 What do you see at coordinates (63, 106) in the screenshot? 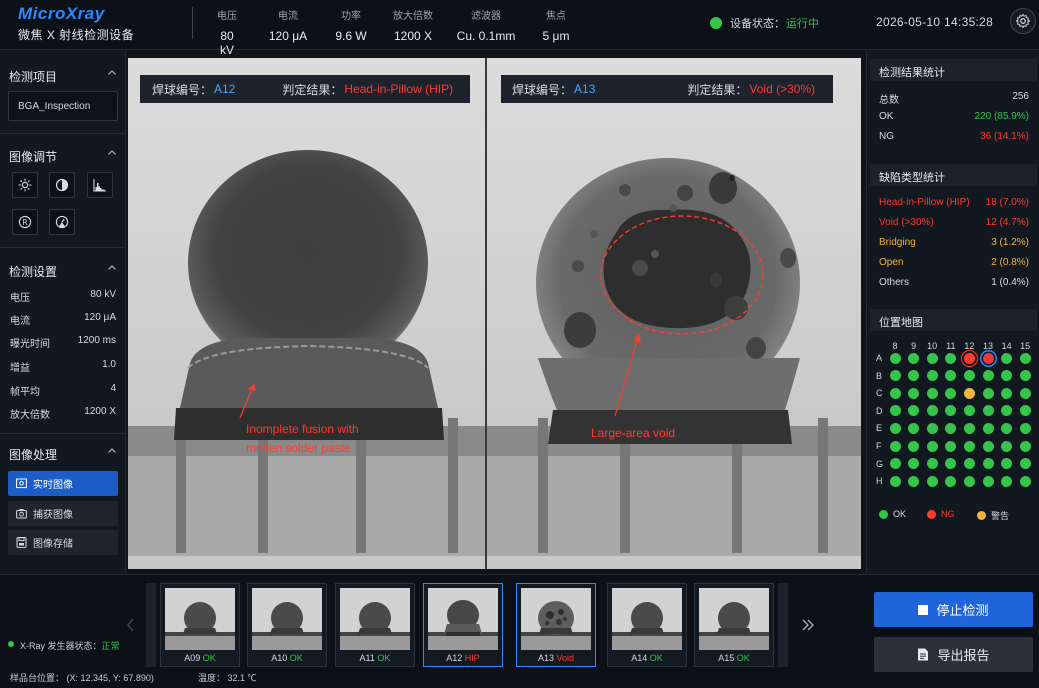
I see `inspection-select: BGA_Inspection` at bounding box center [63, 106].